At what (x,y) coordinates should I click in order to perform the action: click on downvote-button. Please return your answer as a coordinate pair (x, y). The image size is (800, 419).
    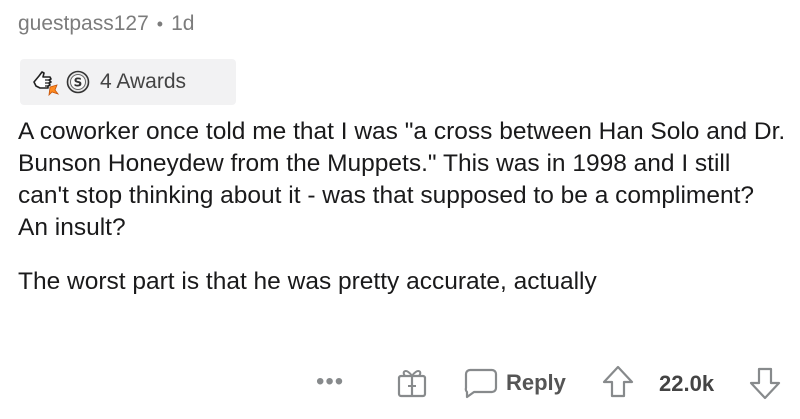
    Looking at the image, I should click on (765, 385).